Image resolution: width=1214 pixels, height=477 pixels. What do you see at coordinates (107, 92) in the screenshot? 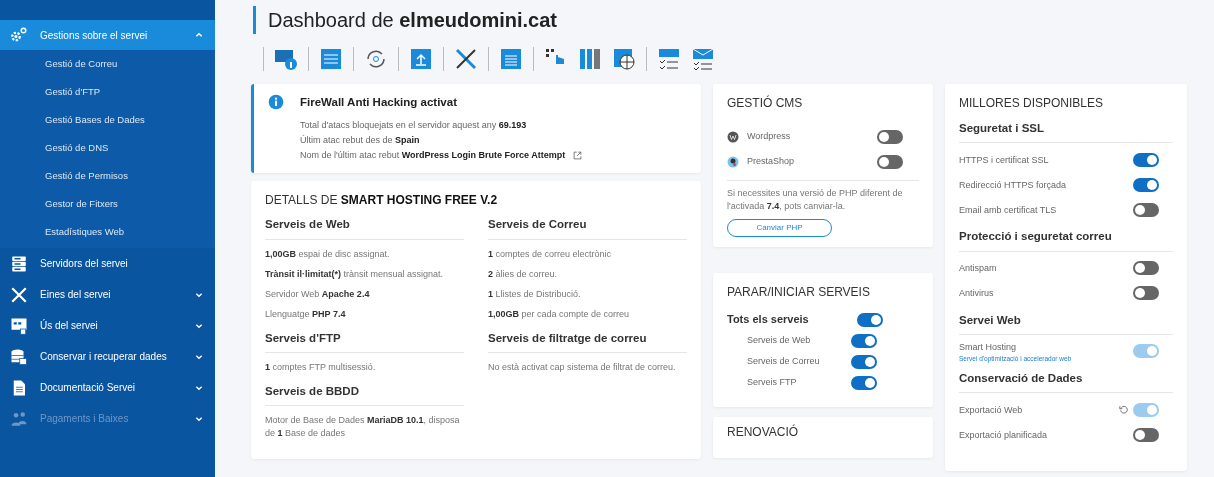
I see `submenu-link: Gestió d'FTP` at bounding box center [107, 92].